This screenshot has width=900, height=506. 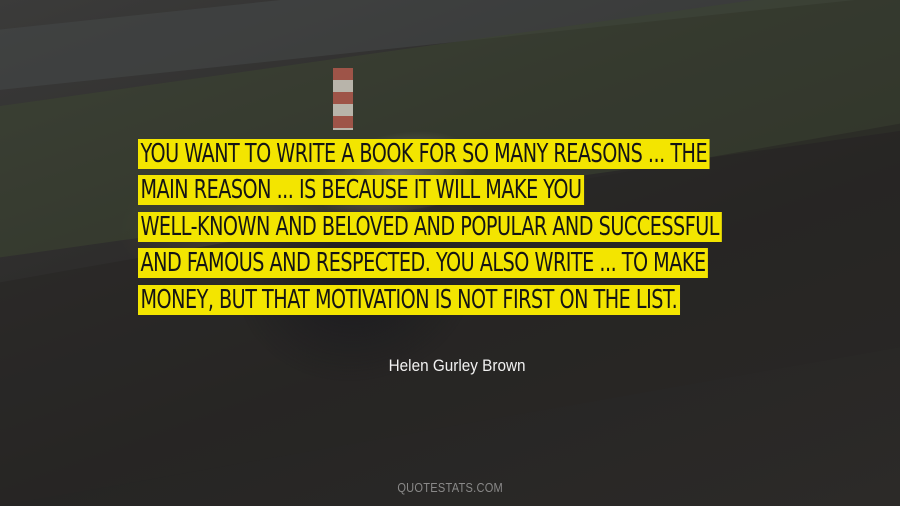 What do you see at coordinates (457, 365) in the screenshot?
I see `author-name: Helen Gurley Brown` at bounding box center [457, 365].